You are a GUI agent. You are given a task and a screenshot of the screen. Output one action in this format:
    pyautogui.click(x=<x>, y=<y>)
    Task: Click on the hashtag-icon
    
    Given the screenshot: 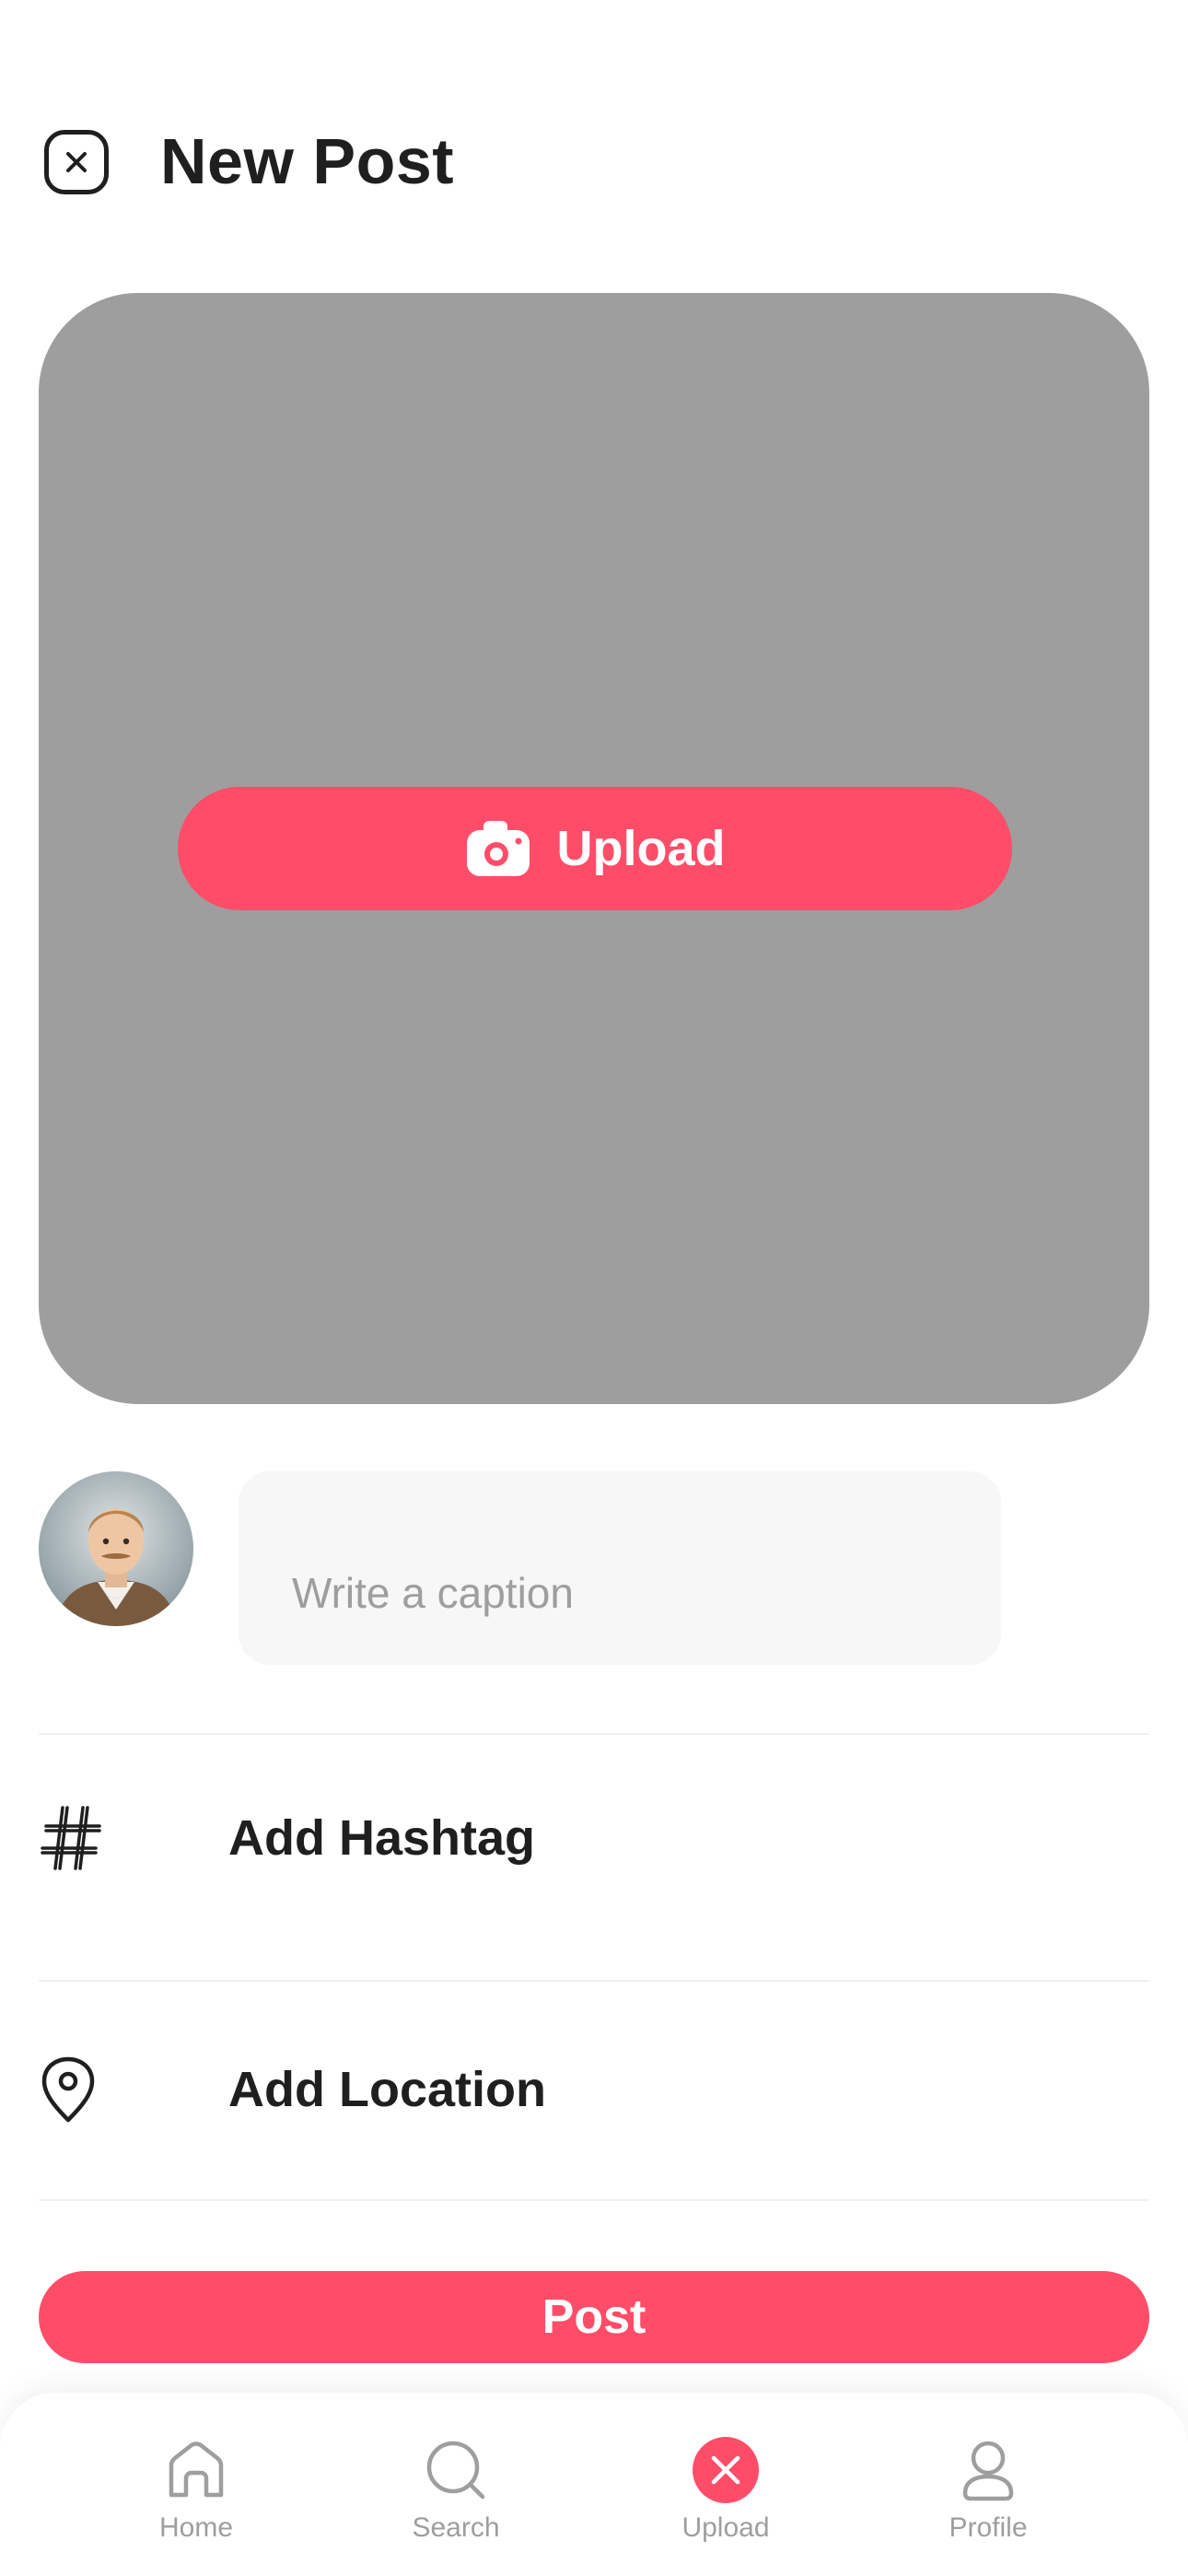 What is the action you would take?
    pyautogui.click(x=79, y=1838)
    